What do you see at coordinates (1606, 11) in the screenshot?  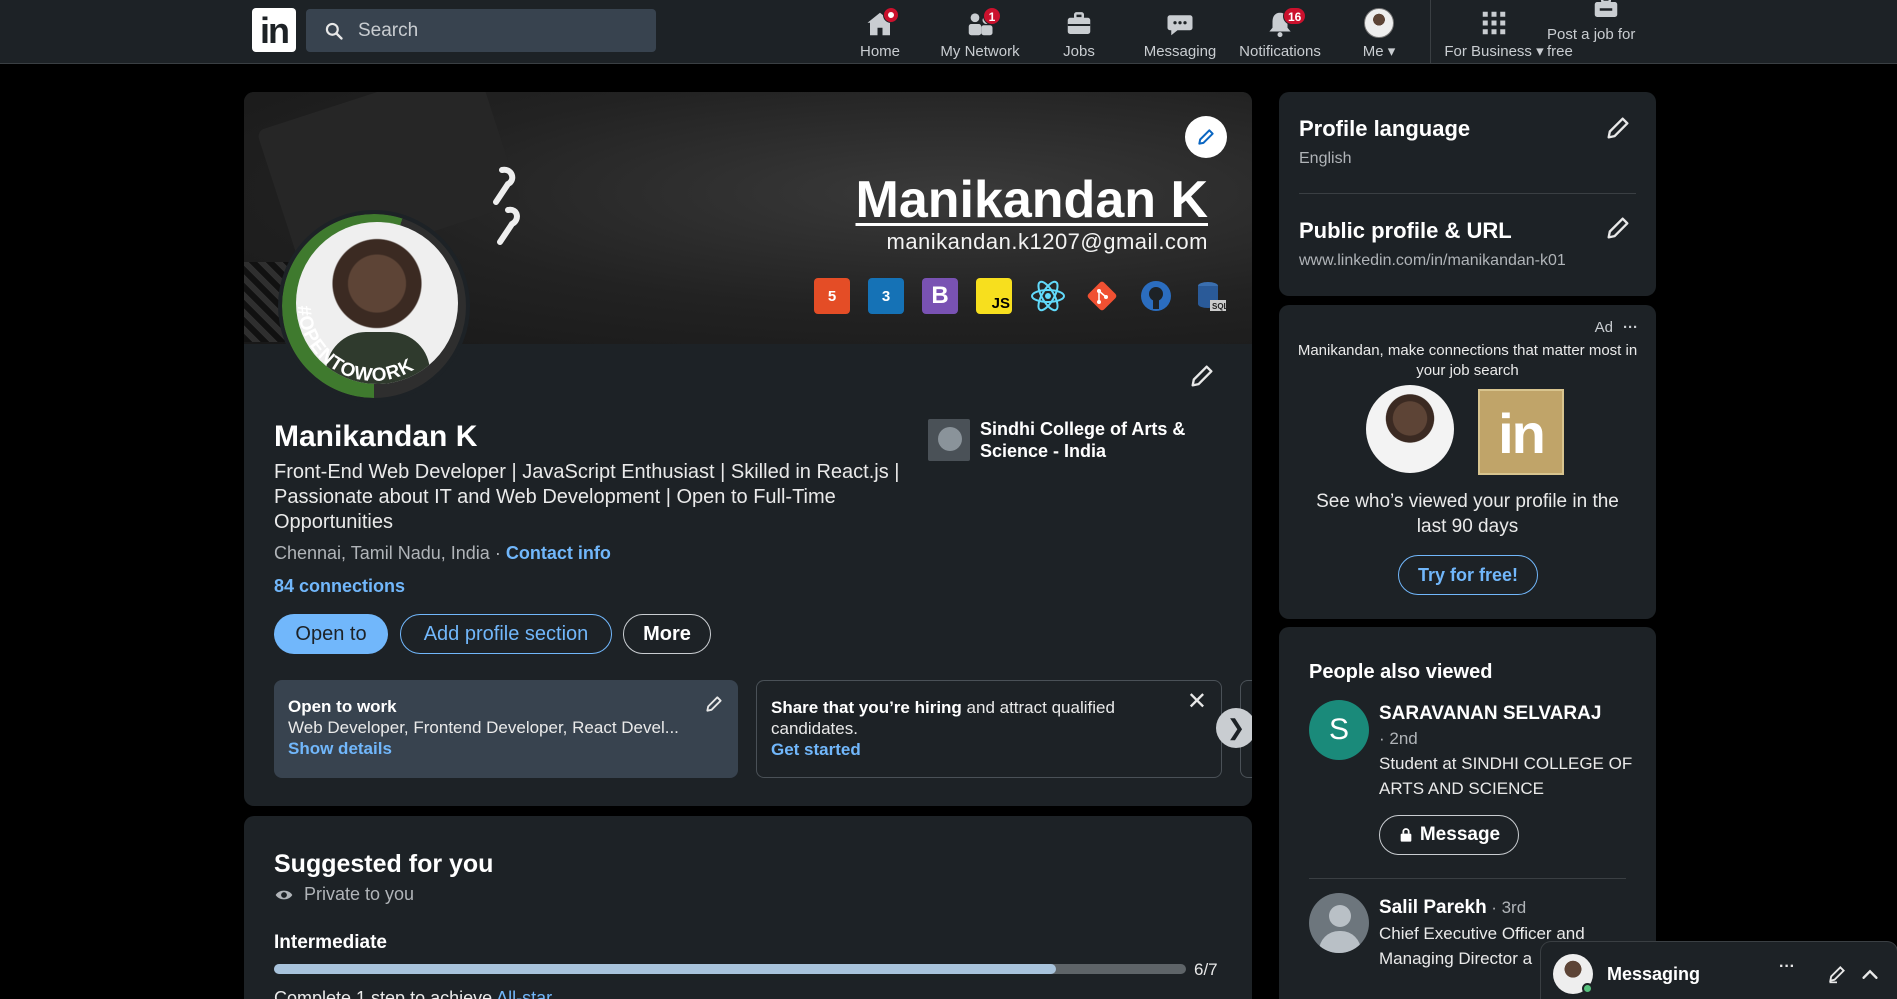 I see `job-post-icon` at bounding box center [1606, 11].